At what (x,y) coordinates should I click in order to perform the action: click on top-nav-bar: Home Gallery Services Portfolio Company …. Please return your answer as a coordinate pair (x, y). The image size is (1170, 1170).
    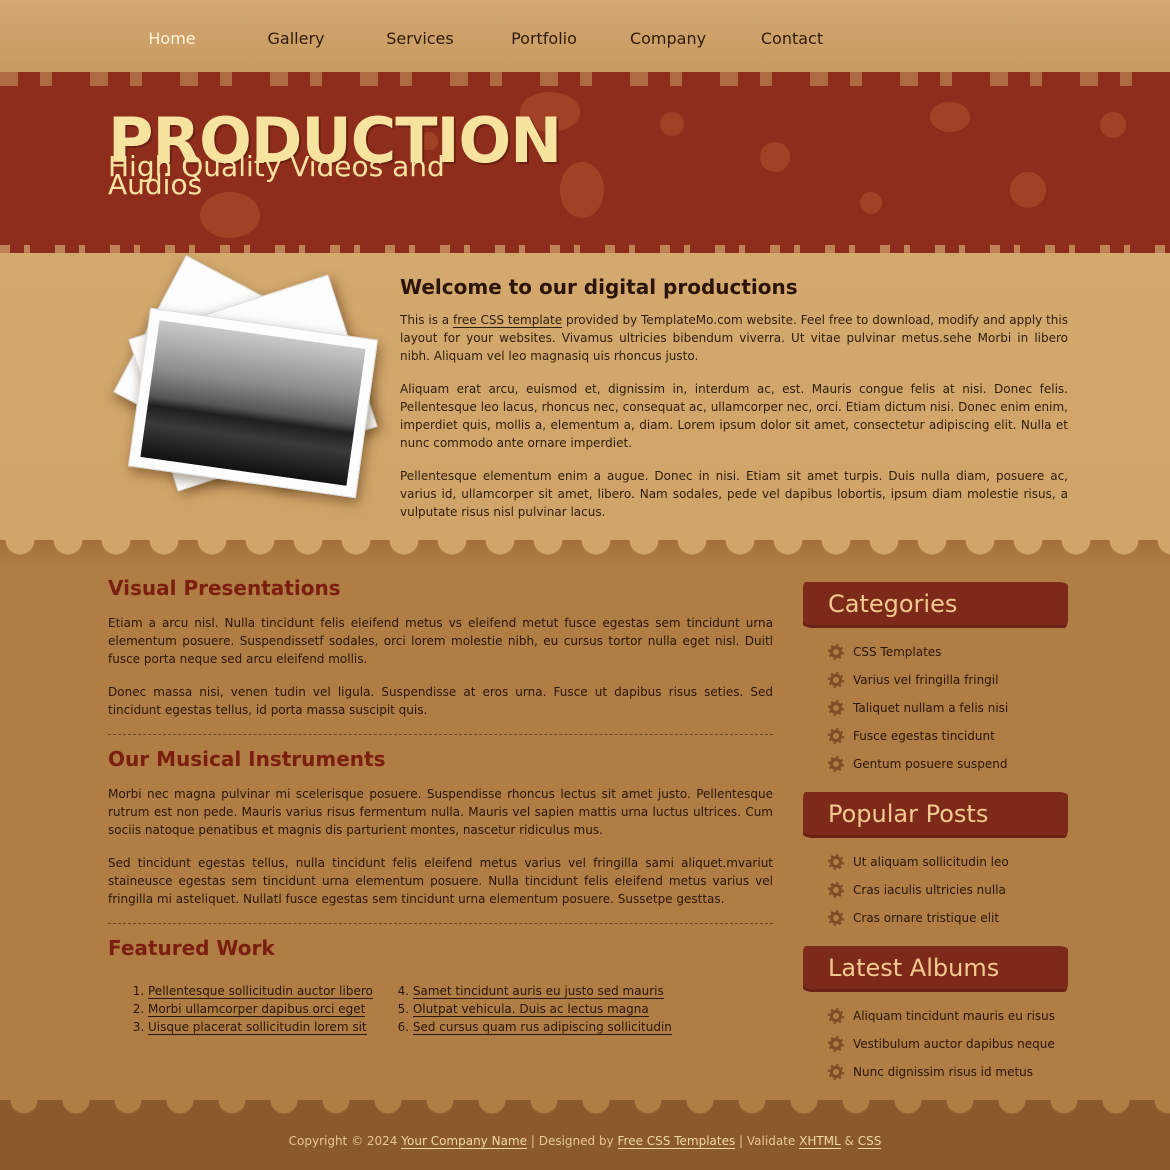
    Looking at the image, I should click on (585, 36).